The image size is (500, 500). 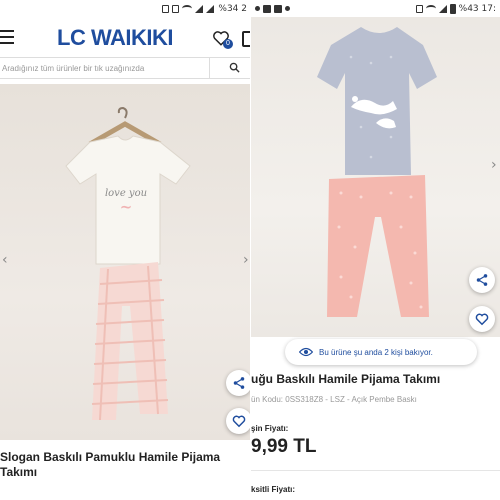 I want to click on eye-icon, so click(x=306, y=352).